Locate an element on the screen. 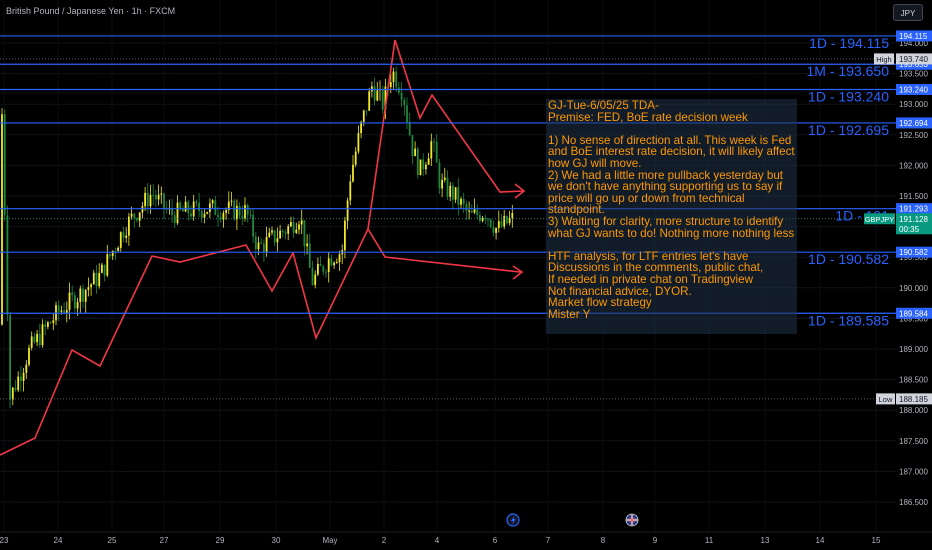  time-tick-label: 27 is located at coordinates (164, 540).